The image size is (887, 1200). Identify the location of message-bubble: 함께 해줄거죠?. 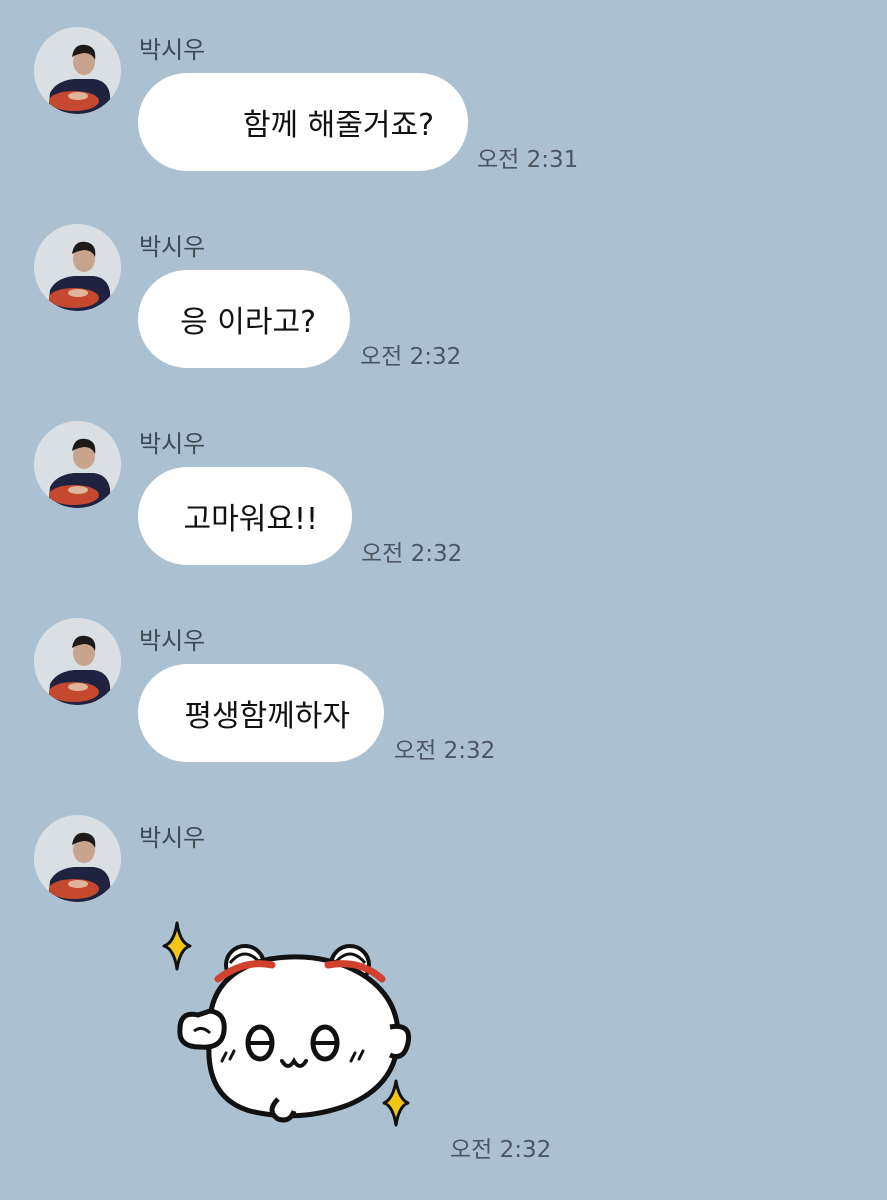
(303, 122).